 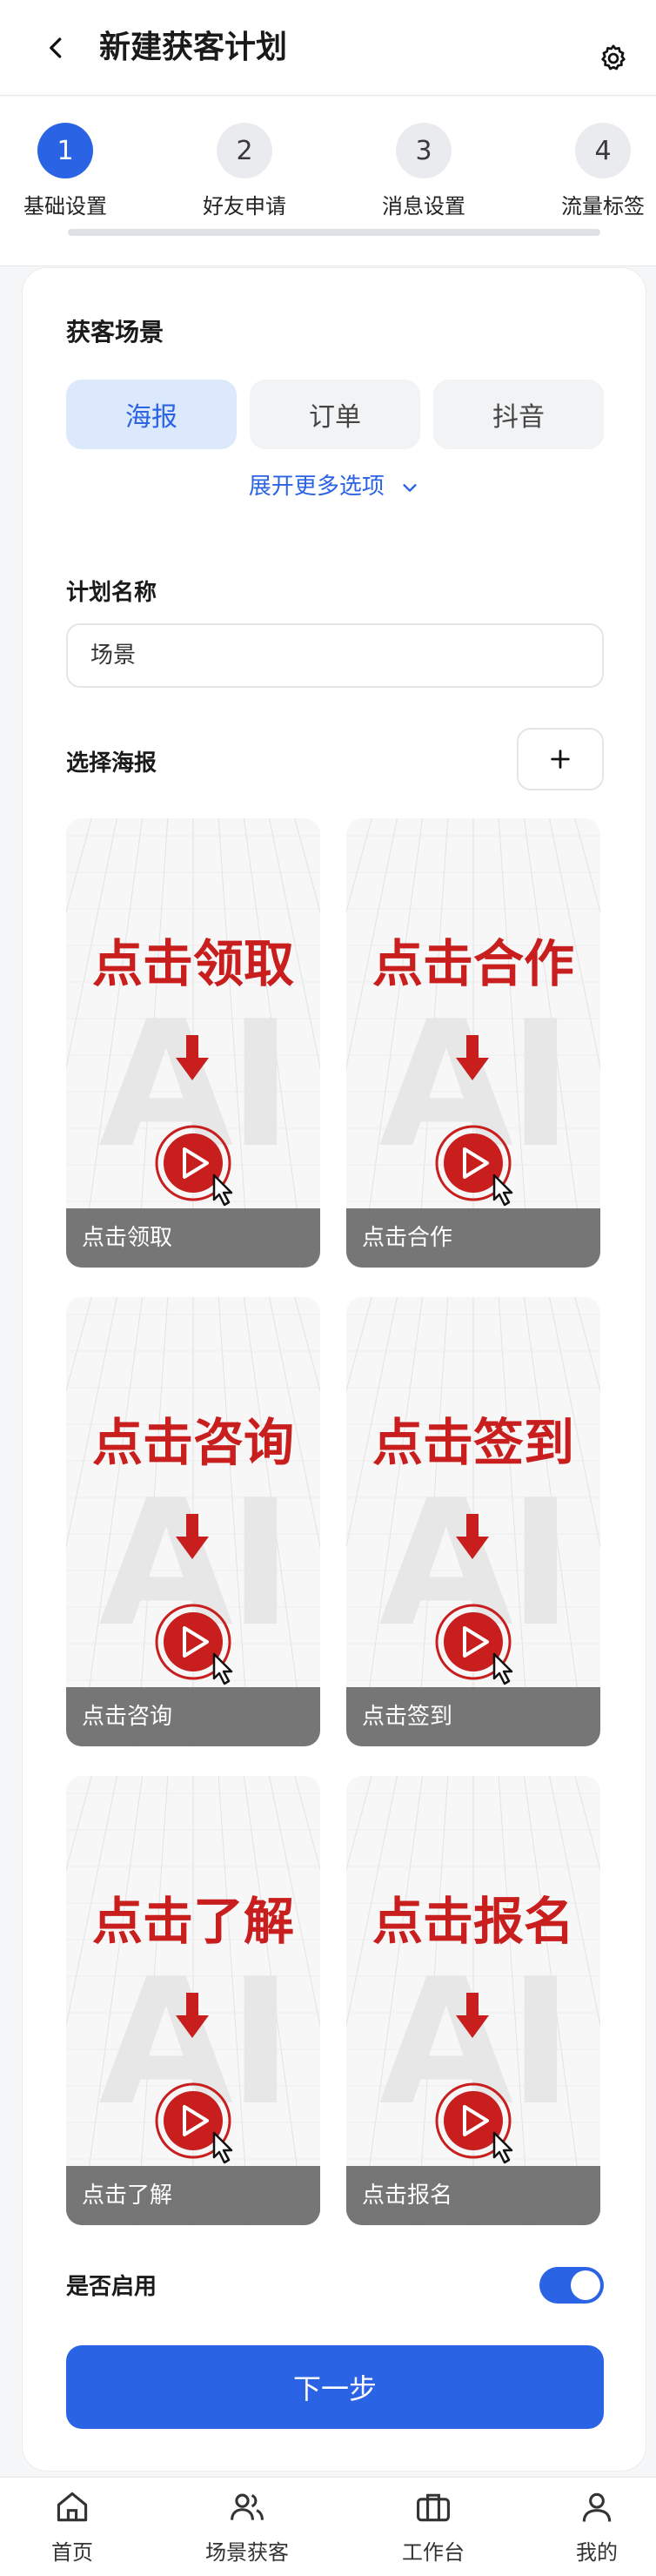 What do you see at coordinates (247, 2552) in the screenshot?
I see `tab-label: 场景获客` at bounding box center [247, 2552].